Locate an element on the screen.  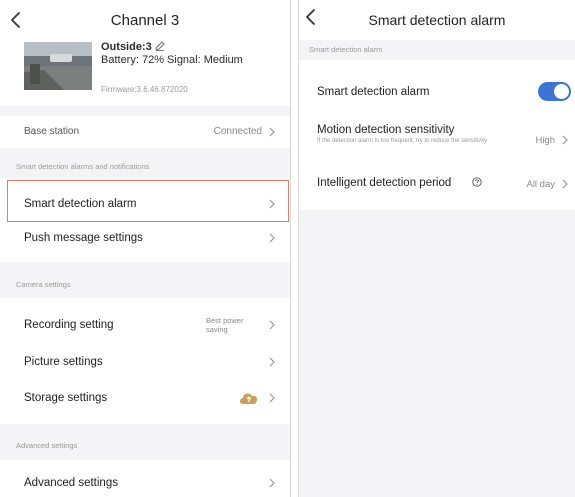
picture-settings-item: Picture settings is located at coordinates (63, 362).